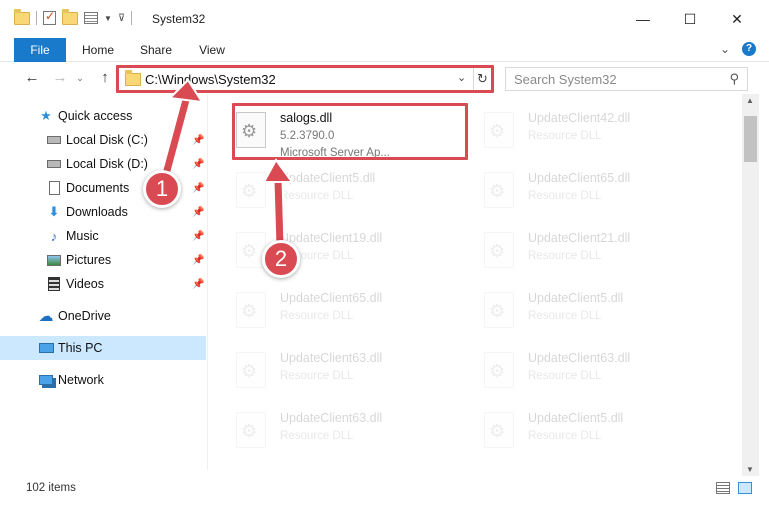  What do you see at coordinates (95, 116) in the screenshot?
I see `sidebar-item-label: Quick access` at bounding box center [95, 116].